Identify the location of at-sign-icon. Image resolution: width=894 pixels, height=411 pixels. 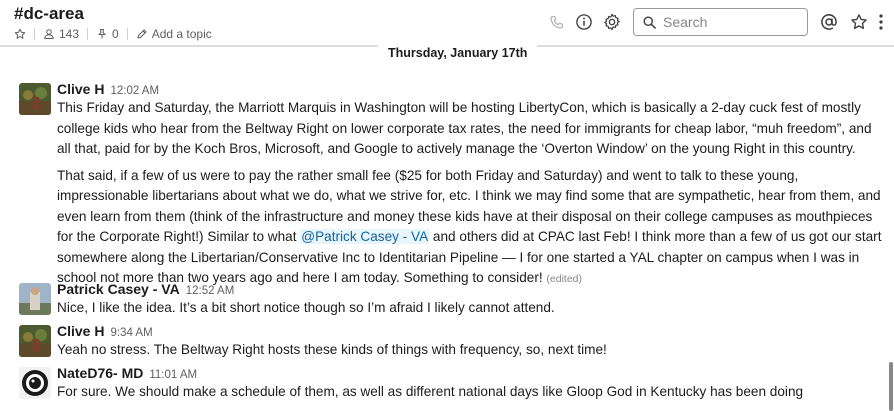
(829, 22).